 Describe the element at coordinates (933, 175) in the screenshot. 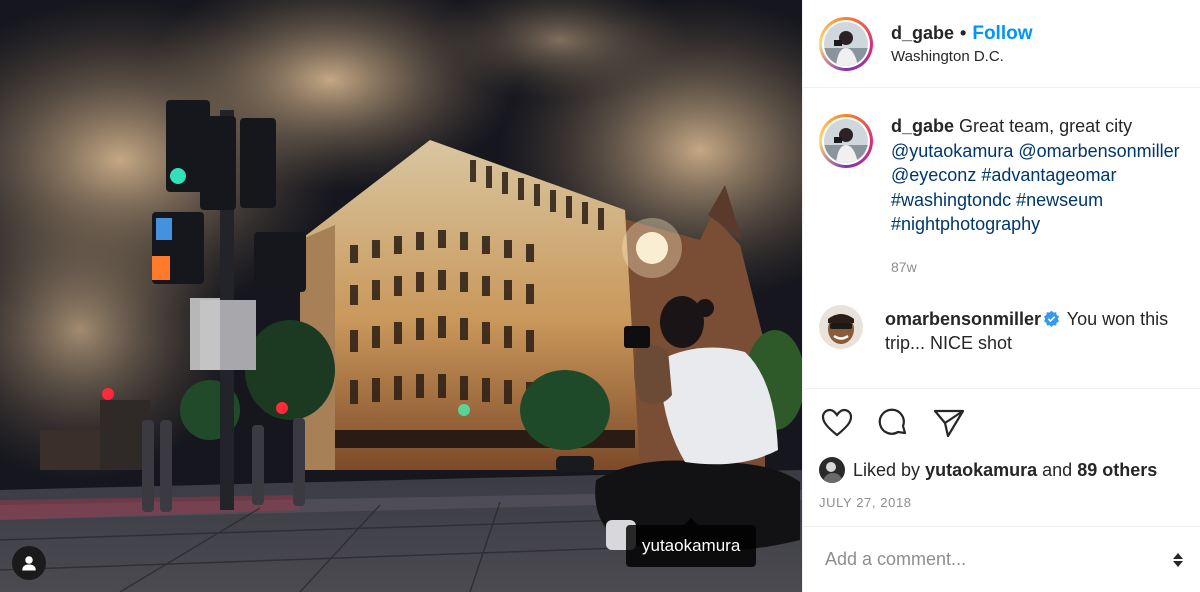

I see `mention-link: @eyeconz` at that location.